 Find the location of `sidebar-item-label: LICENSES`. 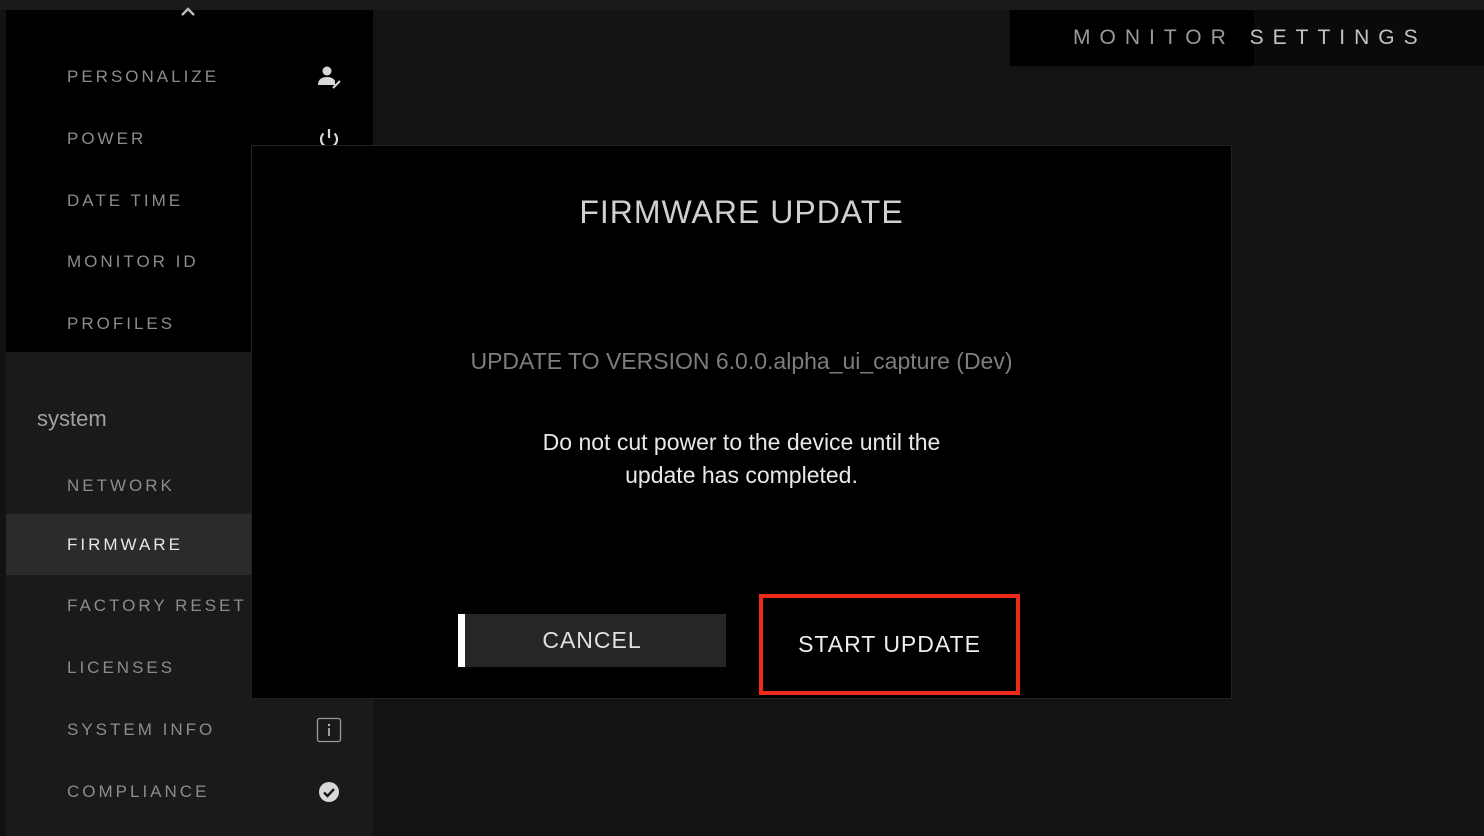

sidebar-item-label: LICENSES is located at coordinates (121, 667).